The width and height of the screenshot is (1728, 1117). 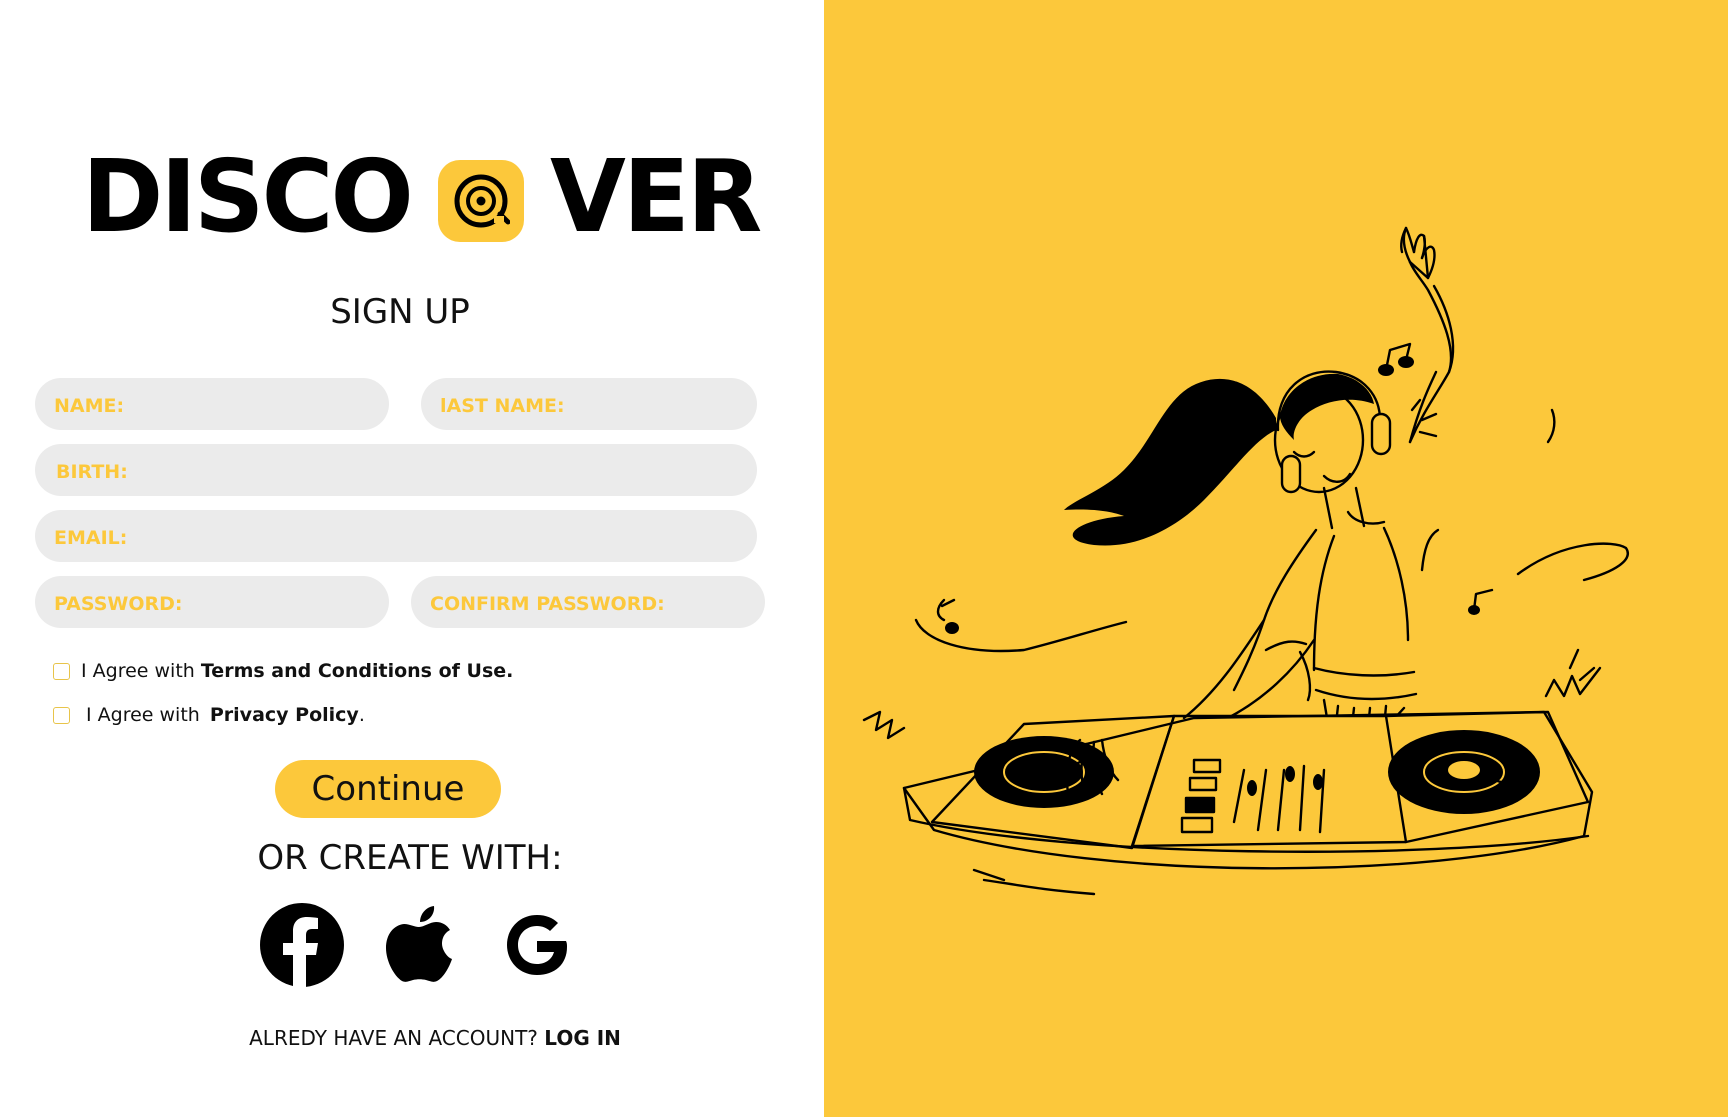 I want to click on last-name-input, so click(x=598, y=406).